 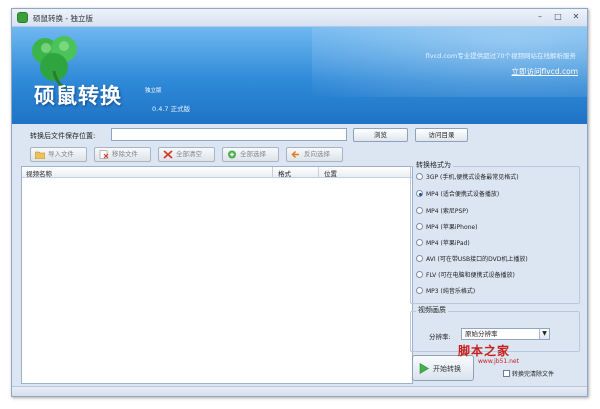 I want to click on format-option: MP4 (索尼PSP), so click(x=442, y=210).